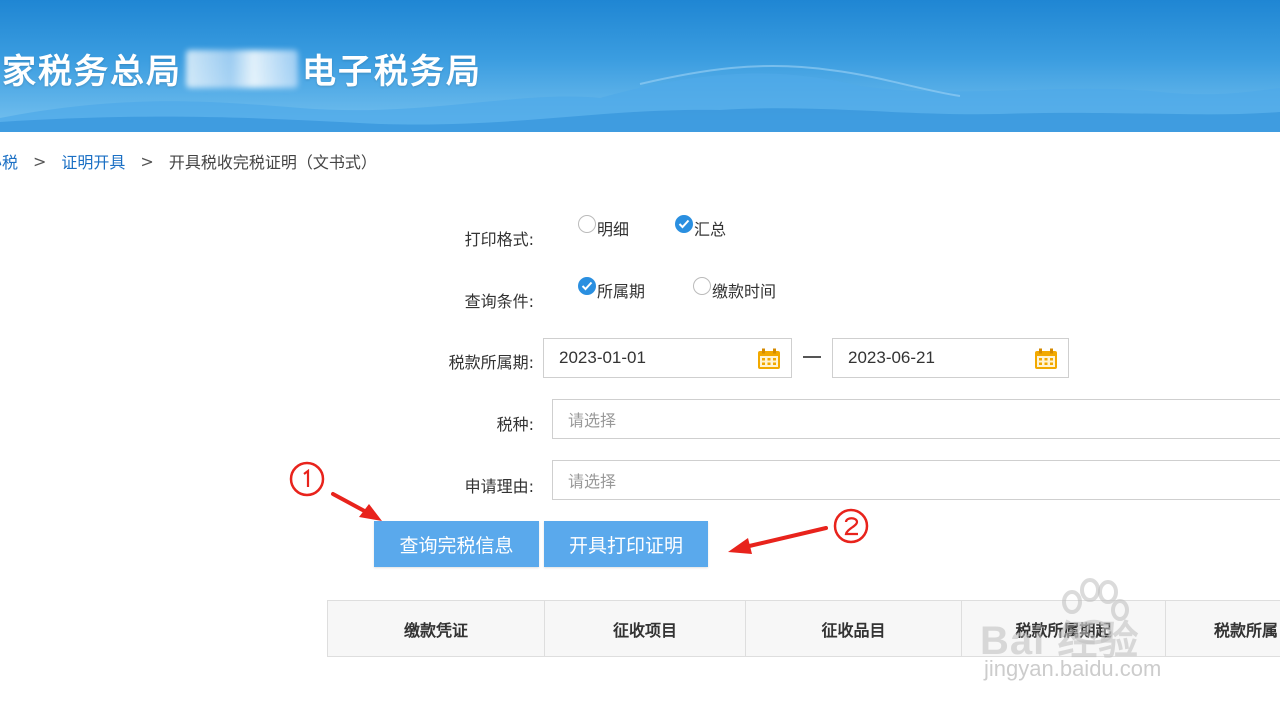  I want to click on reason-select: 请选择, so click(916, 480).